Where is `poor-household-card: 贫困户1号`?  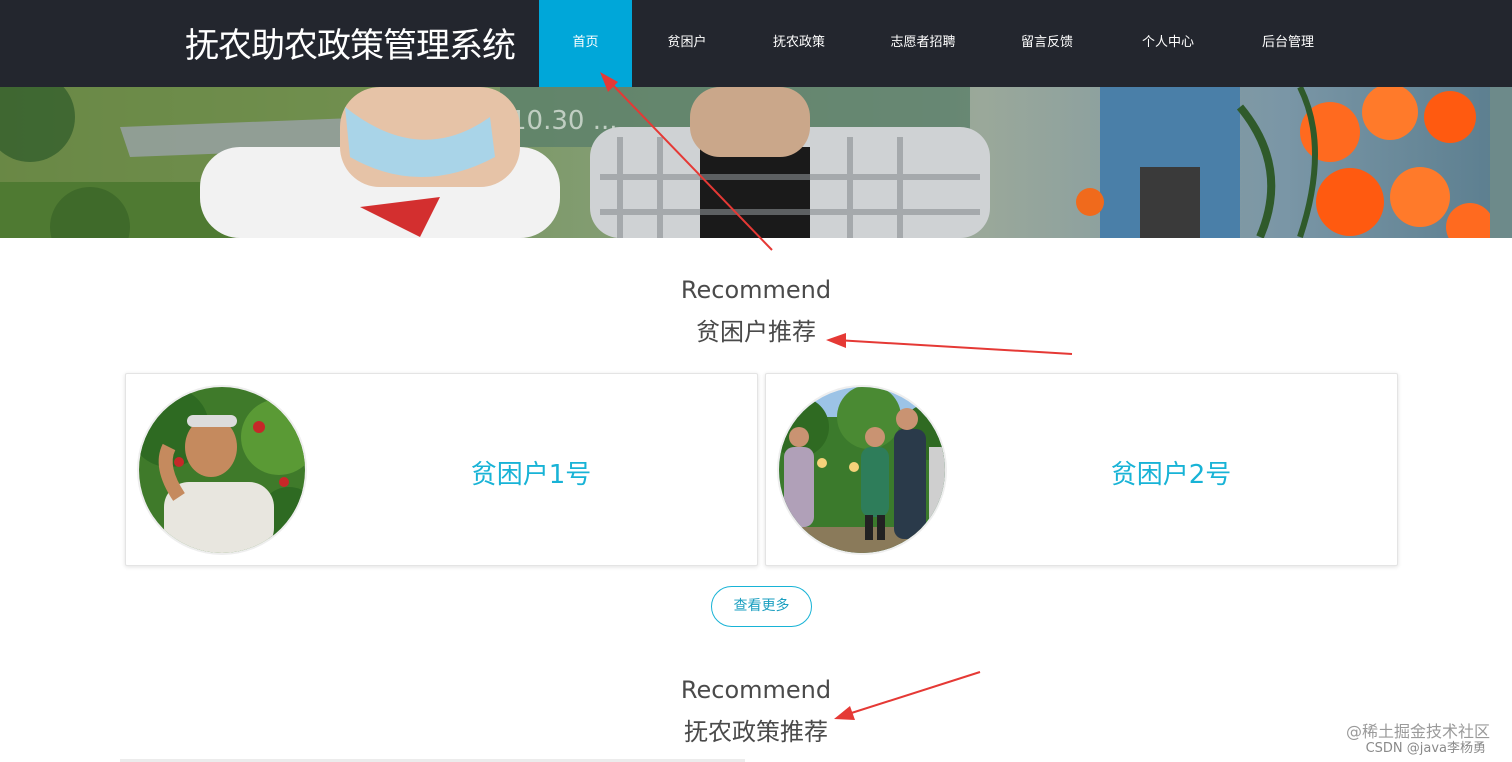 poor-household-card: 贫困户1号 is located at coordinates (441, 469).